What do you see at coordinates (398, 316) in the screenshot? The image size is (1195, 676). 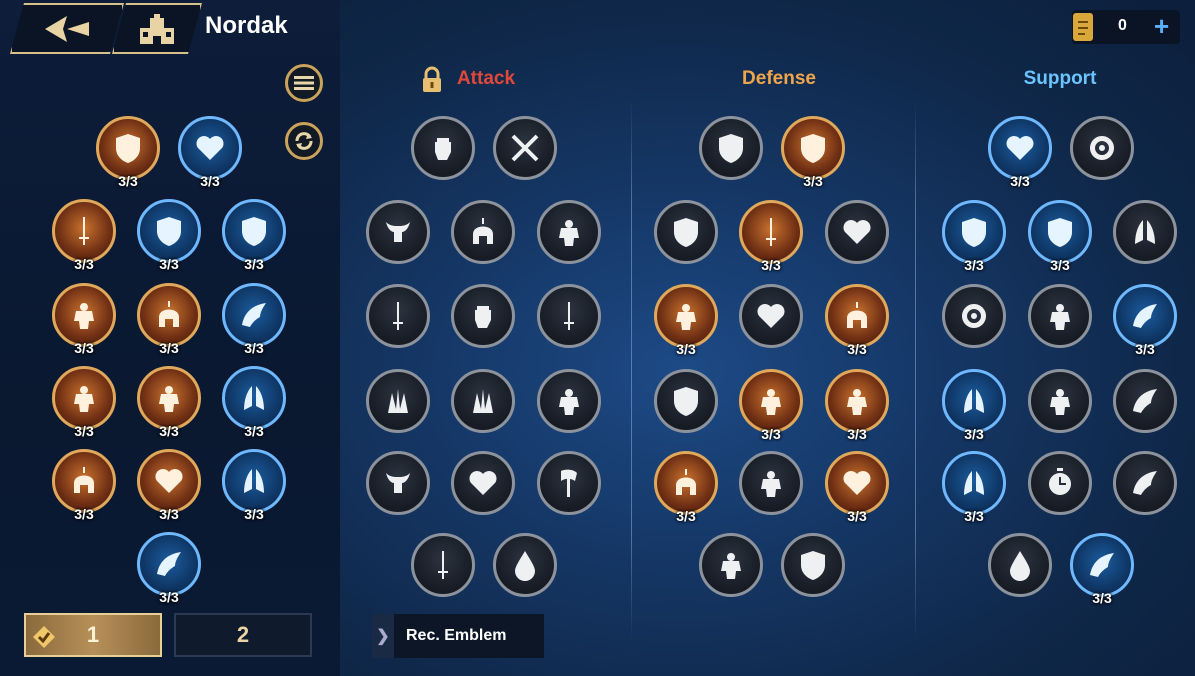 I see `attack-emblem-dagger` at bounding box center [398, 316].